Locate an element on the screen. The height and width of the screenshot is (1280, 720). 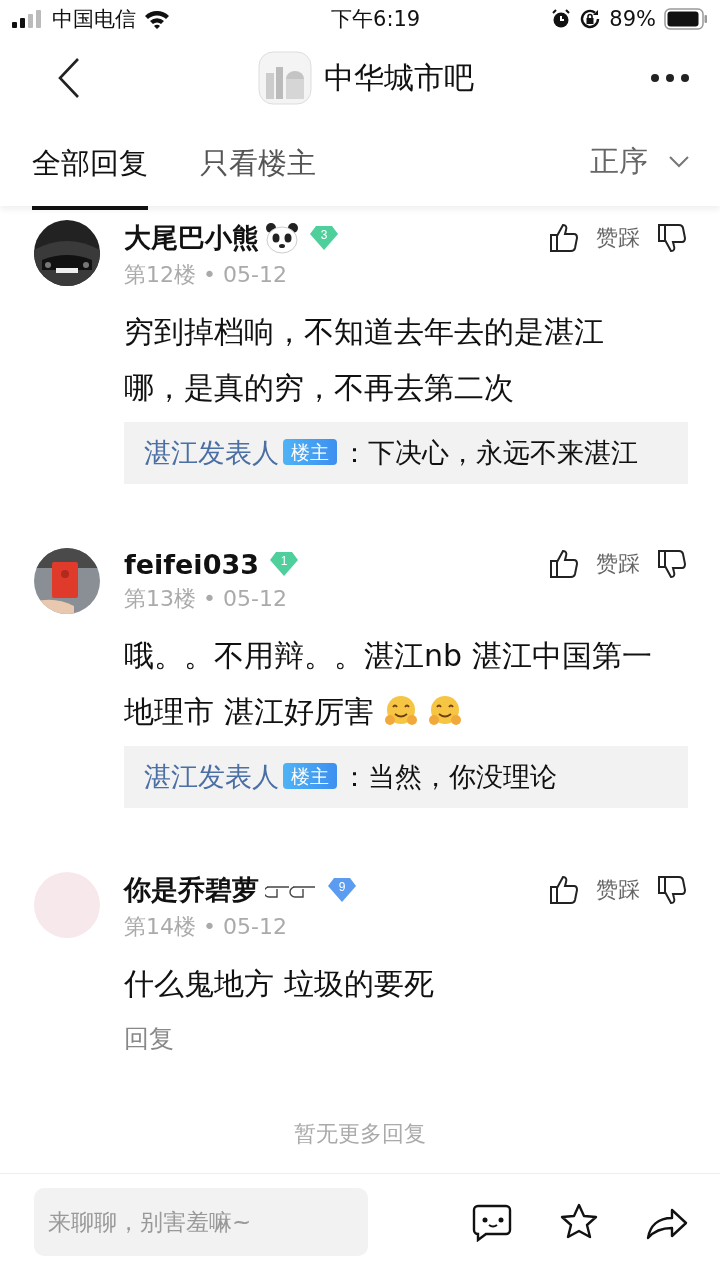
comment-text: 什么鬼地方 垃圾的要死 is located at coordinates (279, 984).